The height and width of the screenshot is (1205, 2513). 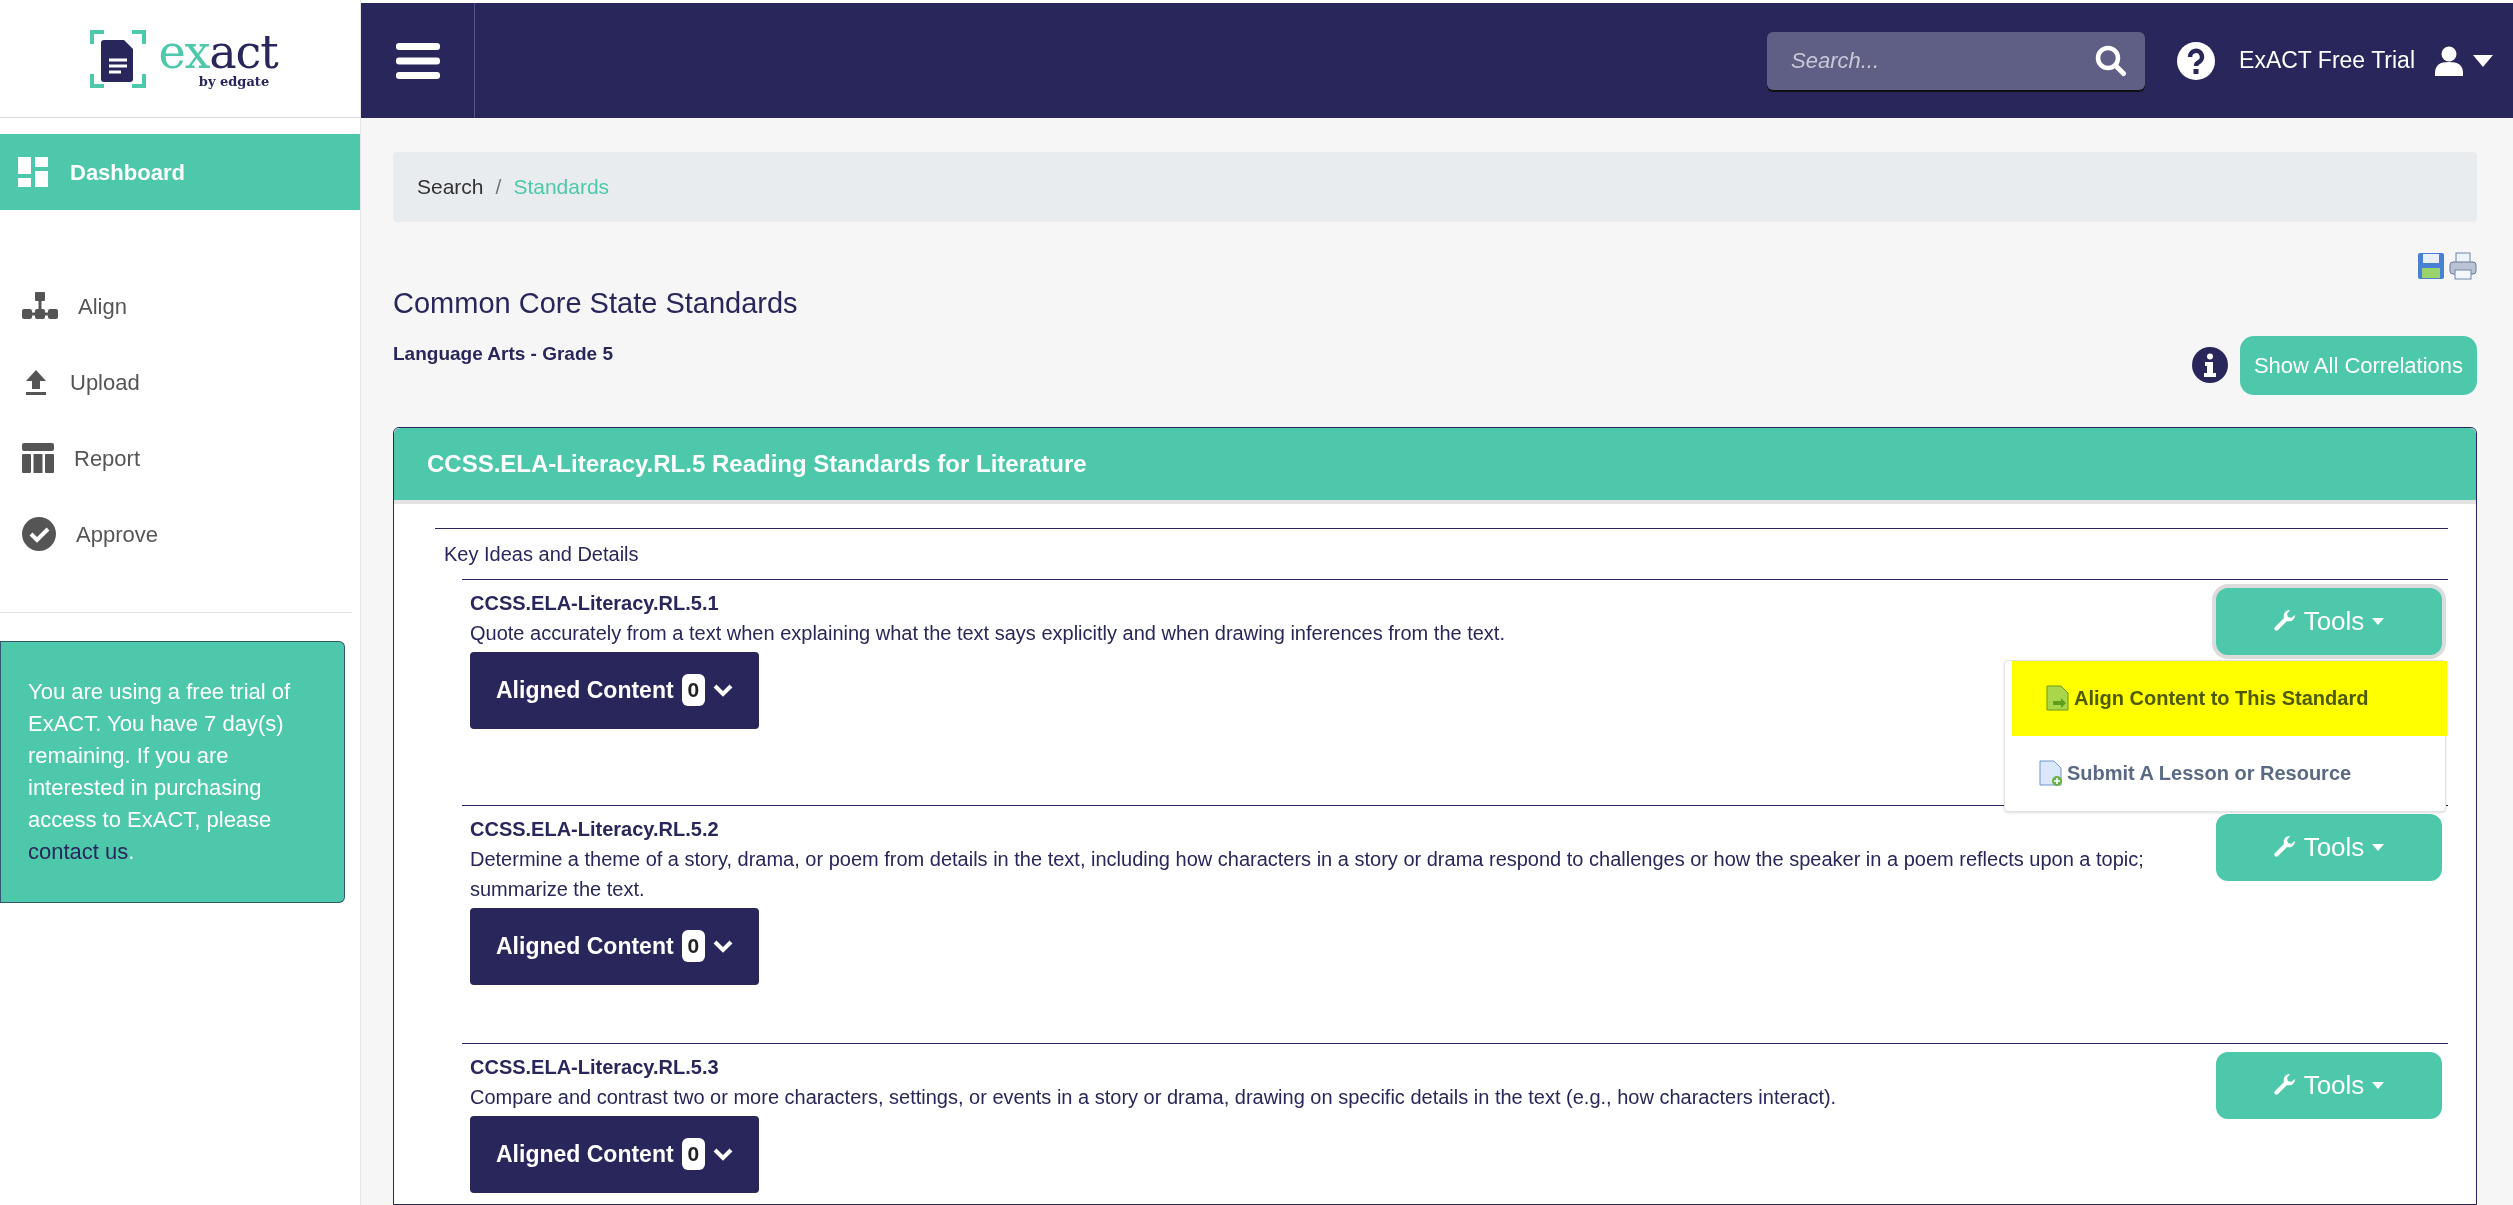 What do you see at coordinates (2431, 266) in the screenshot?
I see `save-icon` at bounding box center [2431, 266].